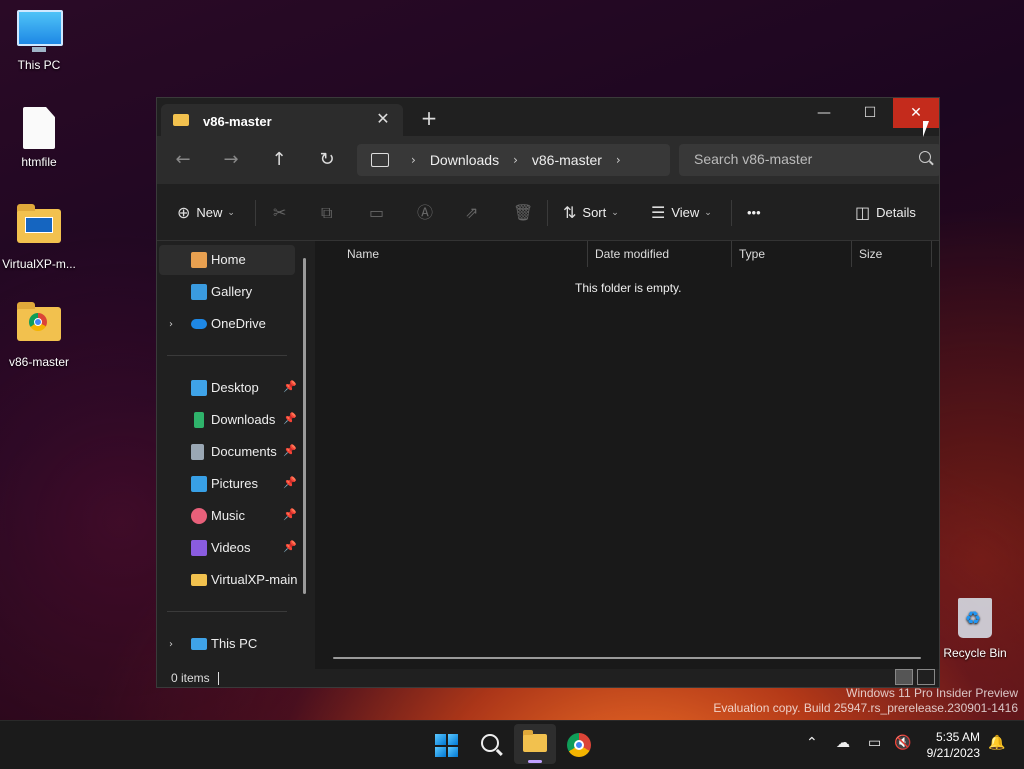  I want to click on rename-button: Ⓐ, so click(428, 213).